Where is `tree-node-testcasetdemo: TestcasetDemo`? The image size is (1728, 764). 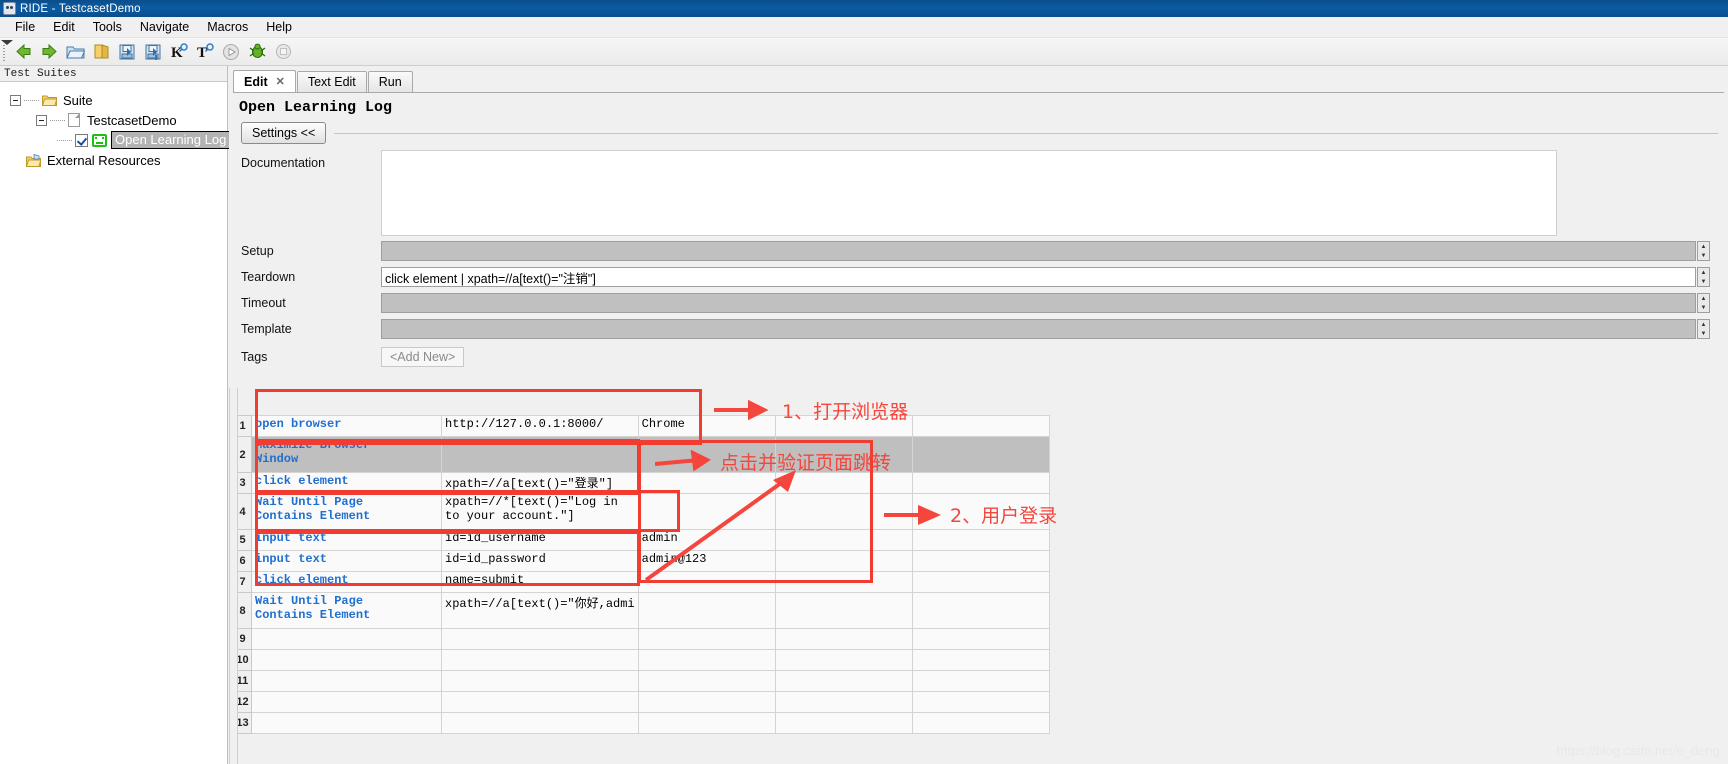
tree-node-testcasetdemo: TestcasetDemo is located at coordinates (113, 120).